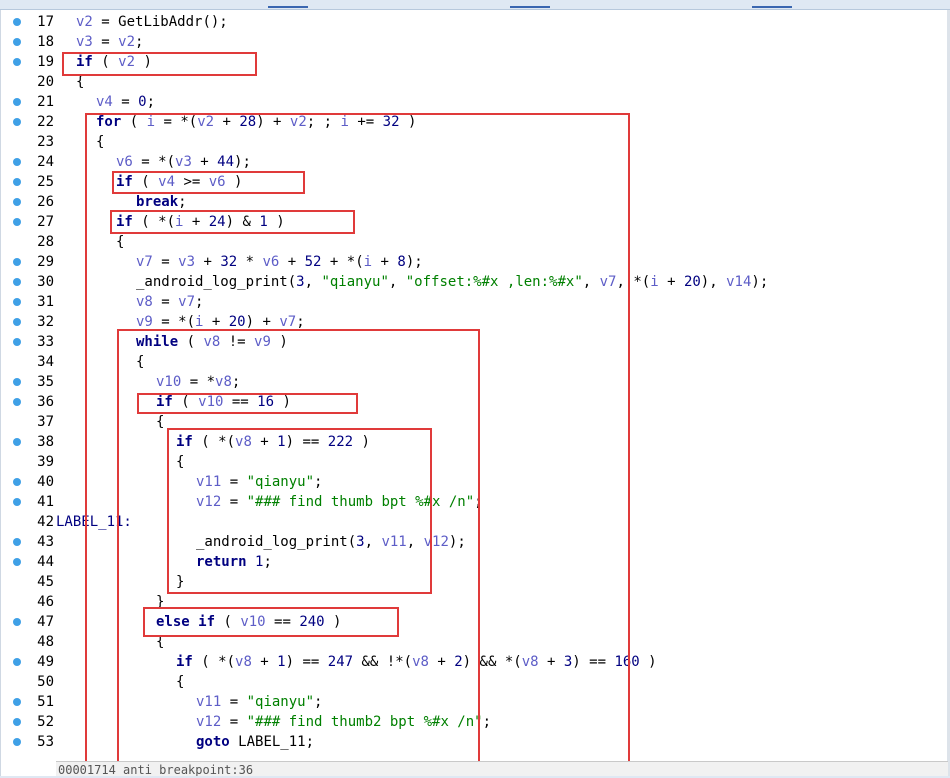  I want to click on code-line: 24 v6 = *(v3 + 44);, so click(470, 162).